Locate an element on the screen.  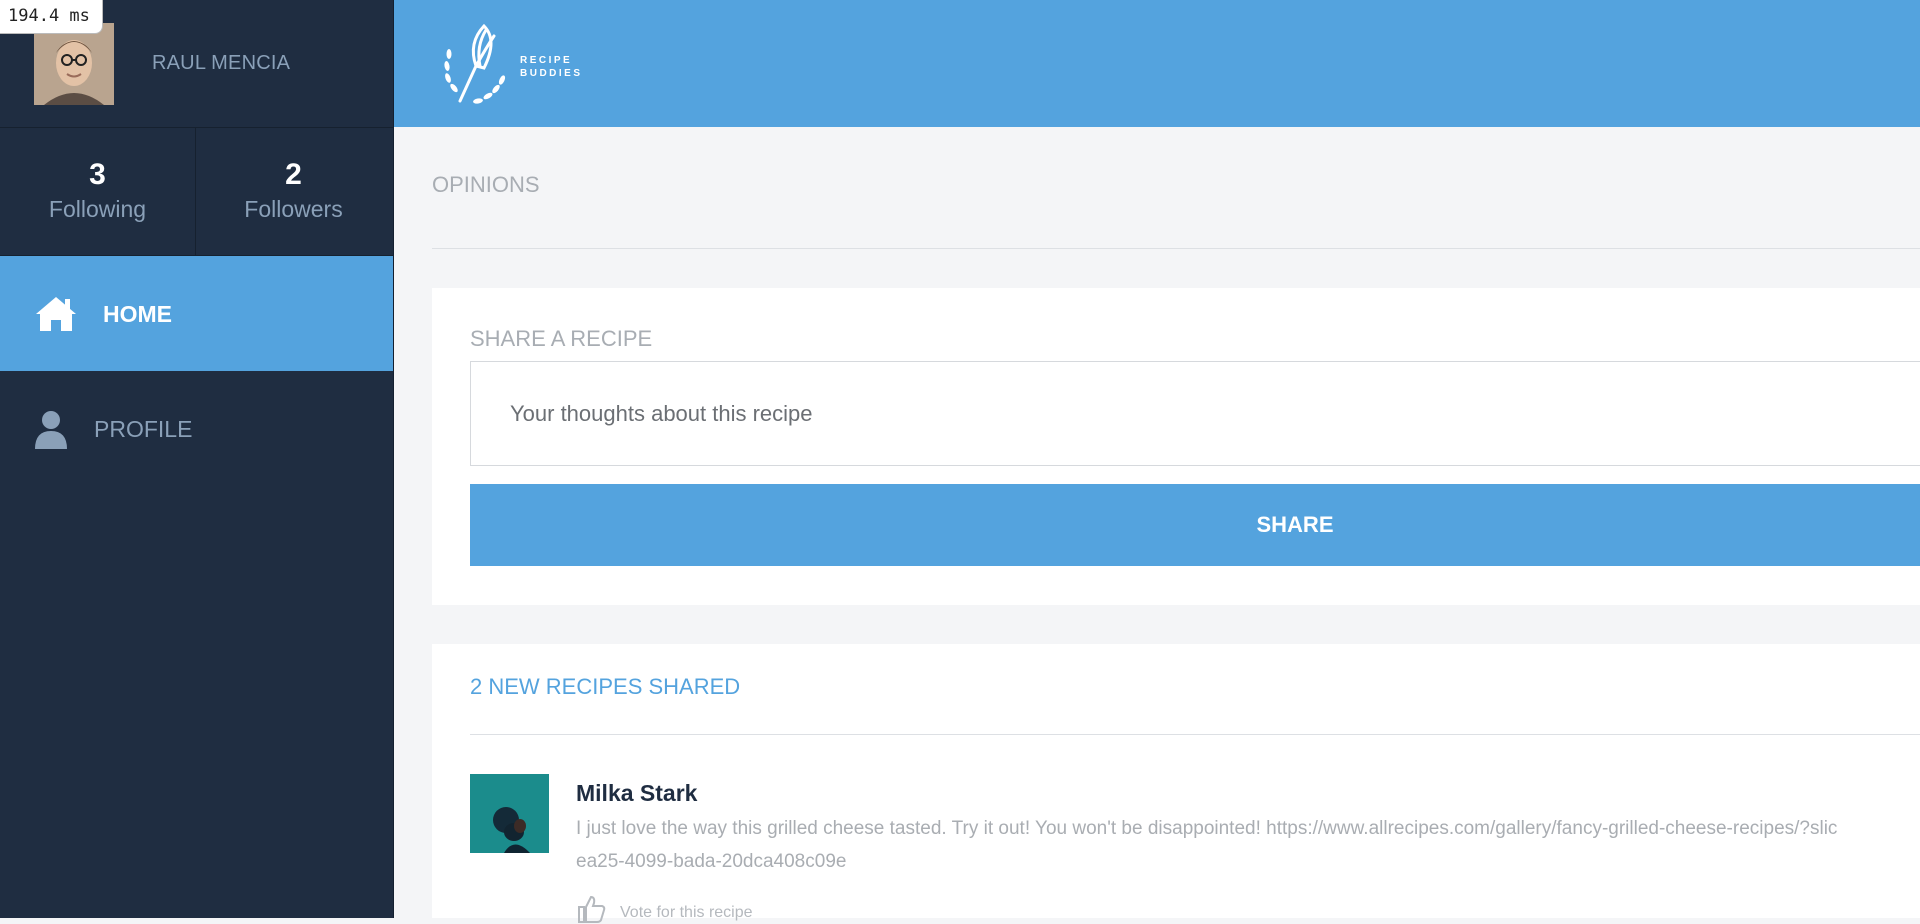
nav-home-label: HOME is located at coordinates (137, 314).